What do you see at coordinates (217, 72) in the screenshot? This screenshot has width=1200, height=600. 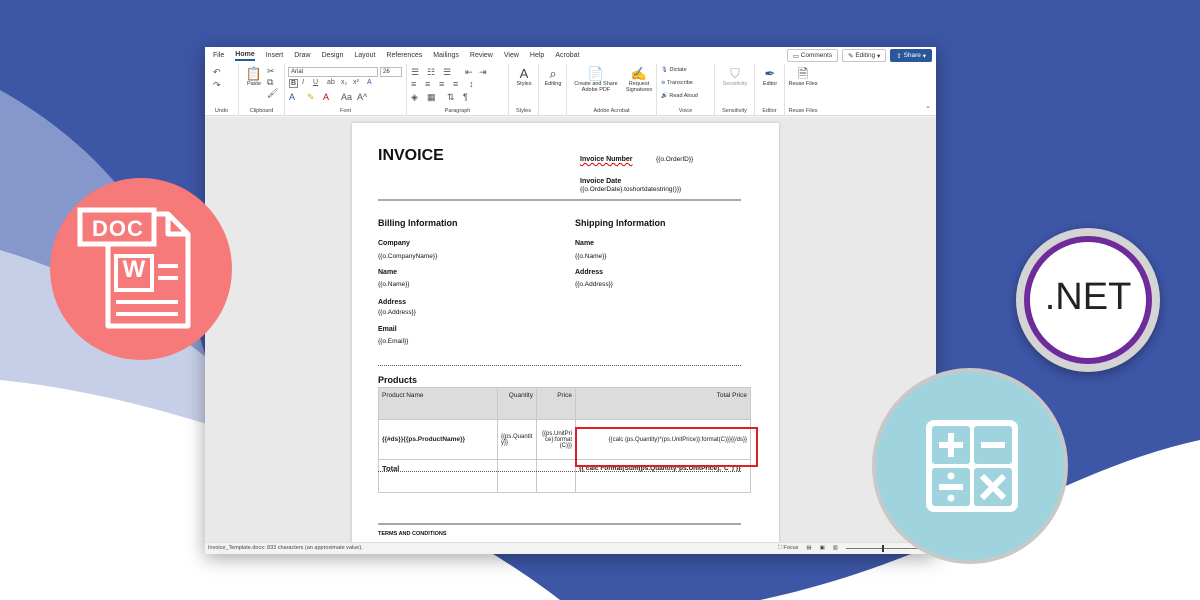 I see `undo-icon: ↶` at bounding box center [217, 72].